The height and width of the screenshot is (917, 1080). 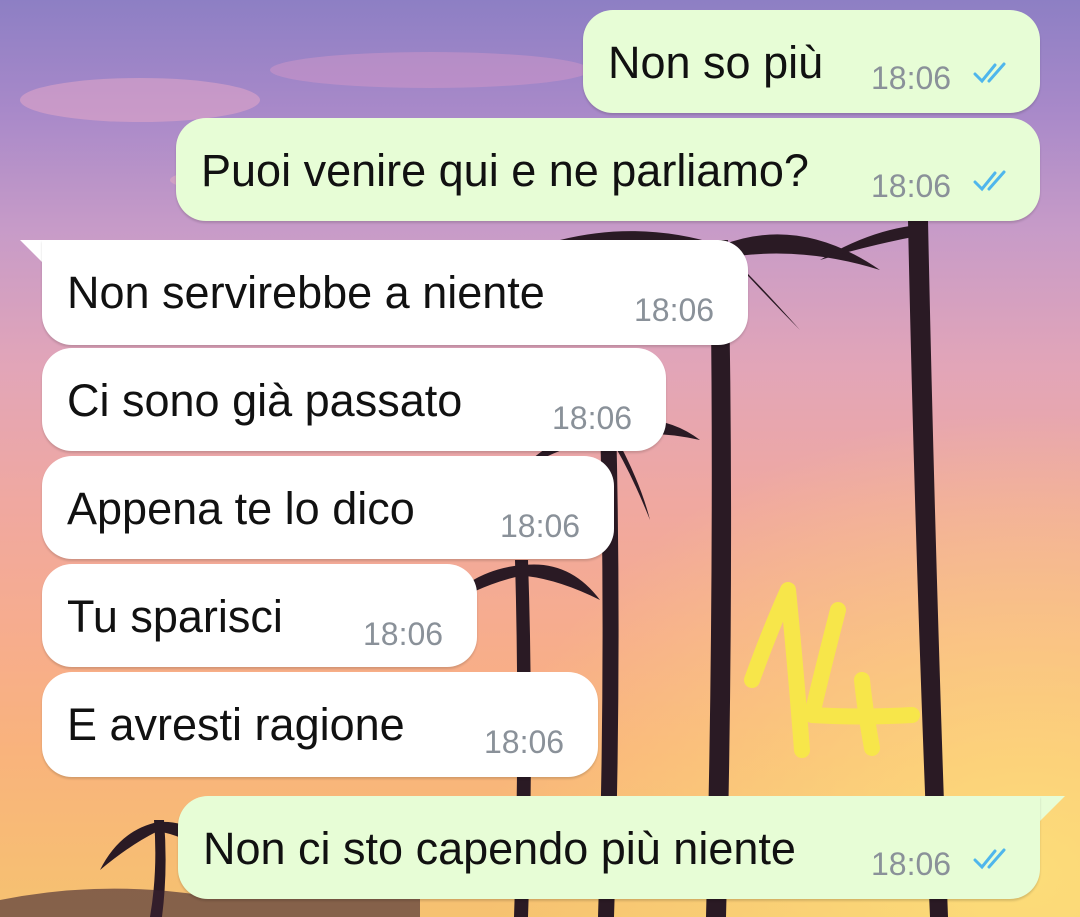 What do you see at coordinates (505, 170) in the screenshot?
I see `message-text: Puoi venire qui e ne parliamo?` at bounding box center [505, 170].